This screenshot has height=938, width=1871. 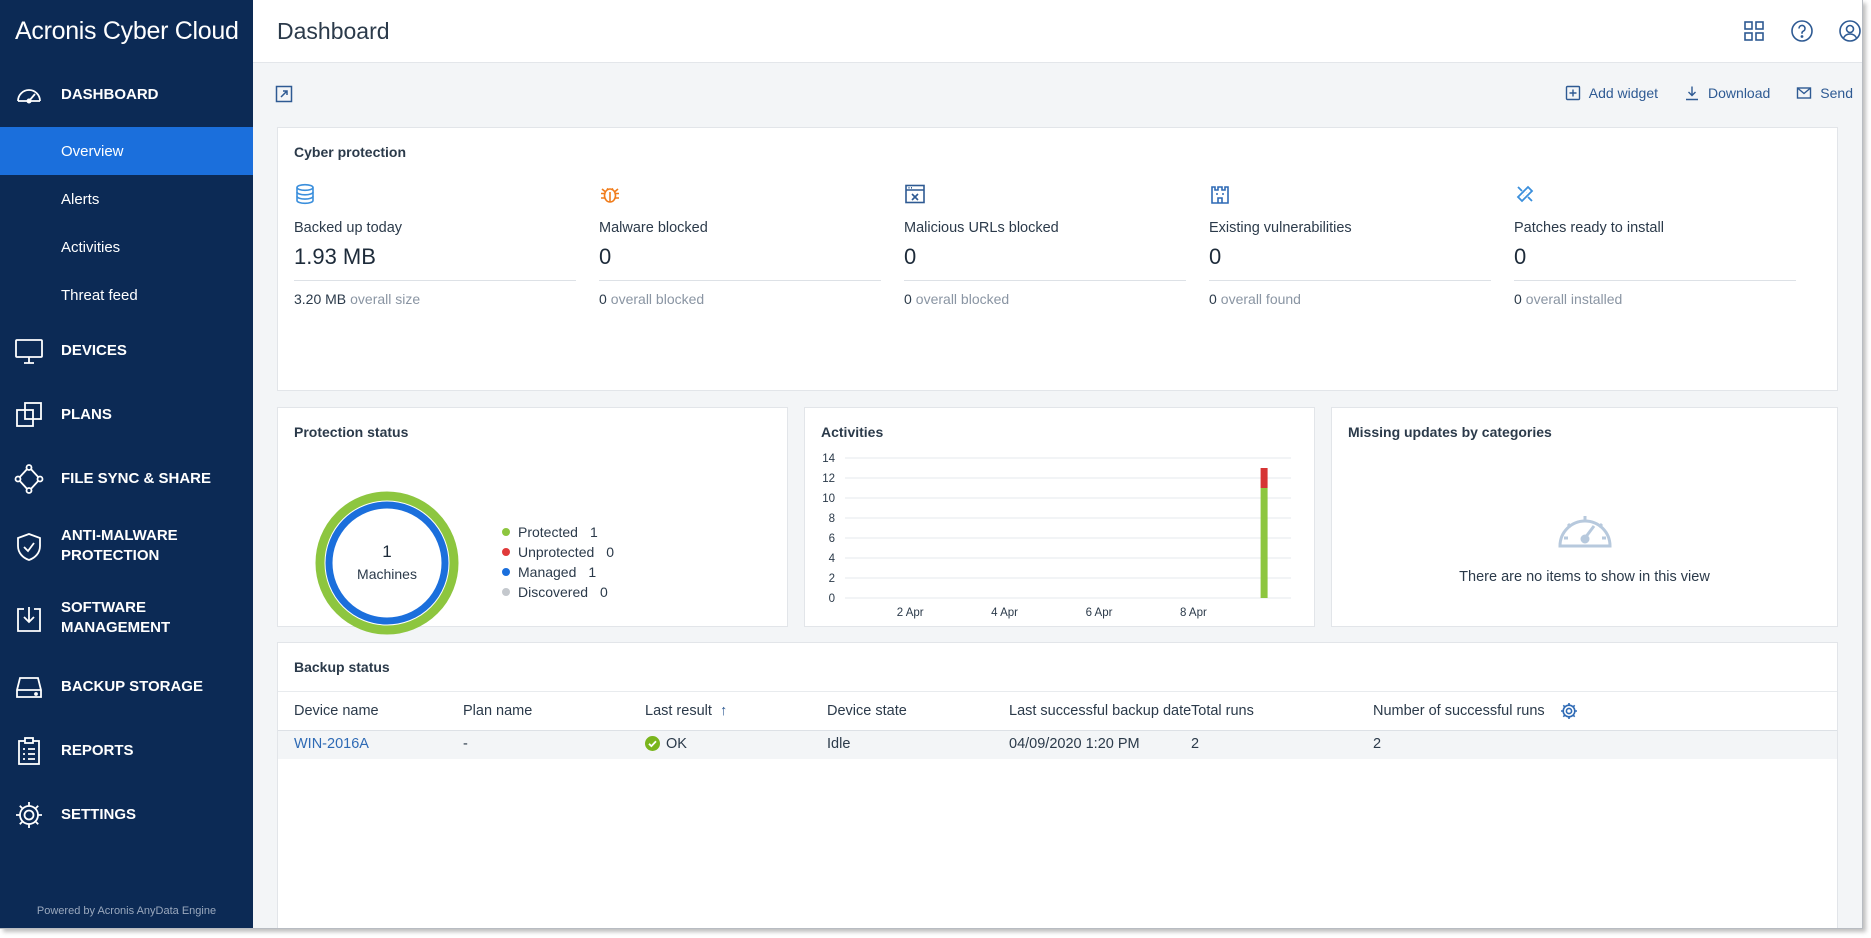 I want to click on sidebar-subitem-overview: Overview, so click(x=126, y=151).